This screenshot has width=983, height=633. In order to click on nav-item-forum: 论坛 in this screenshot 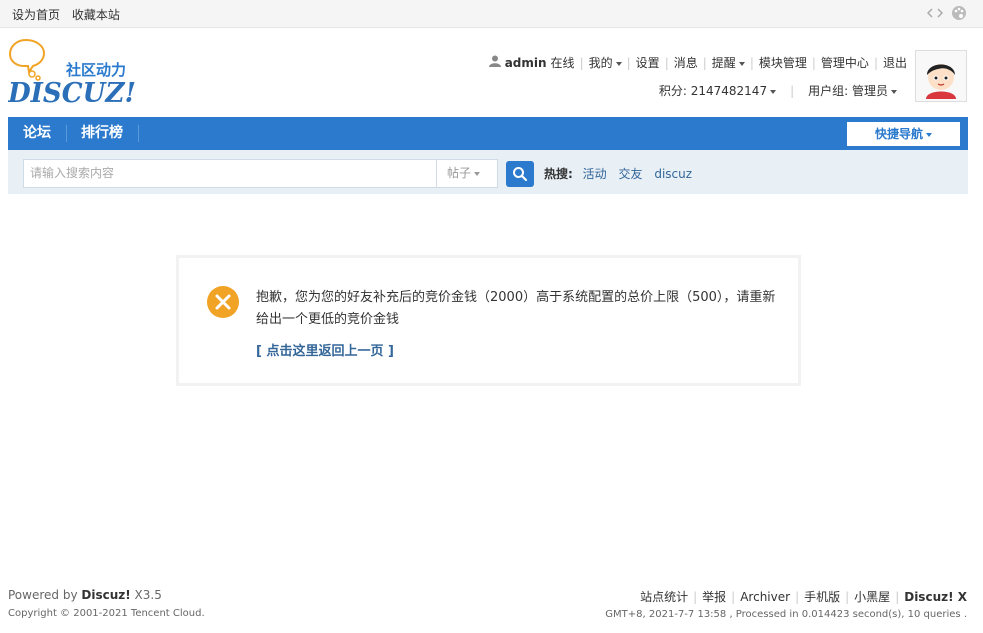, I will do `click(37, 133)`.